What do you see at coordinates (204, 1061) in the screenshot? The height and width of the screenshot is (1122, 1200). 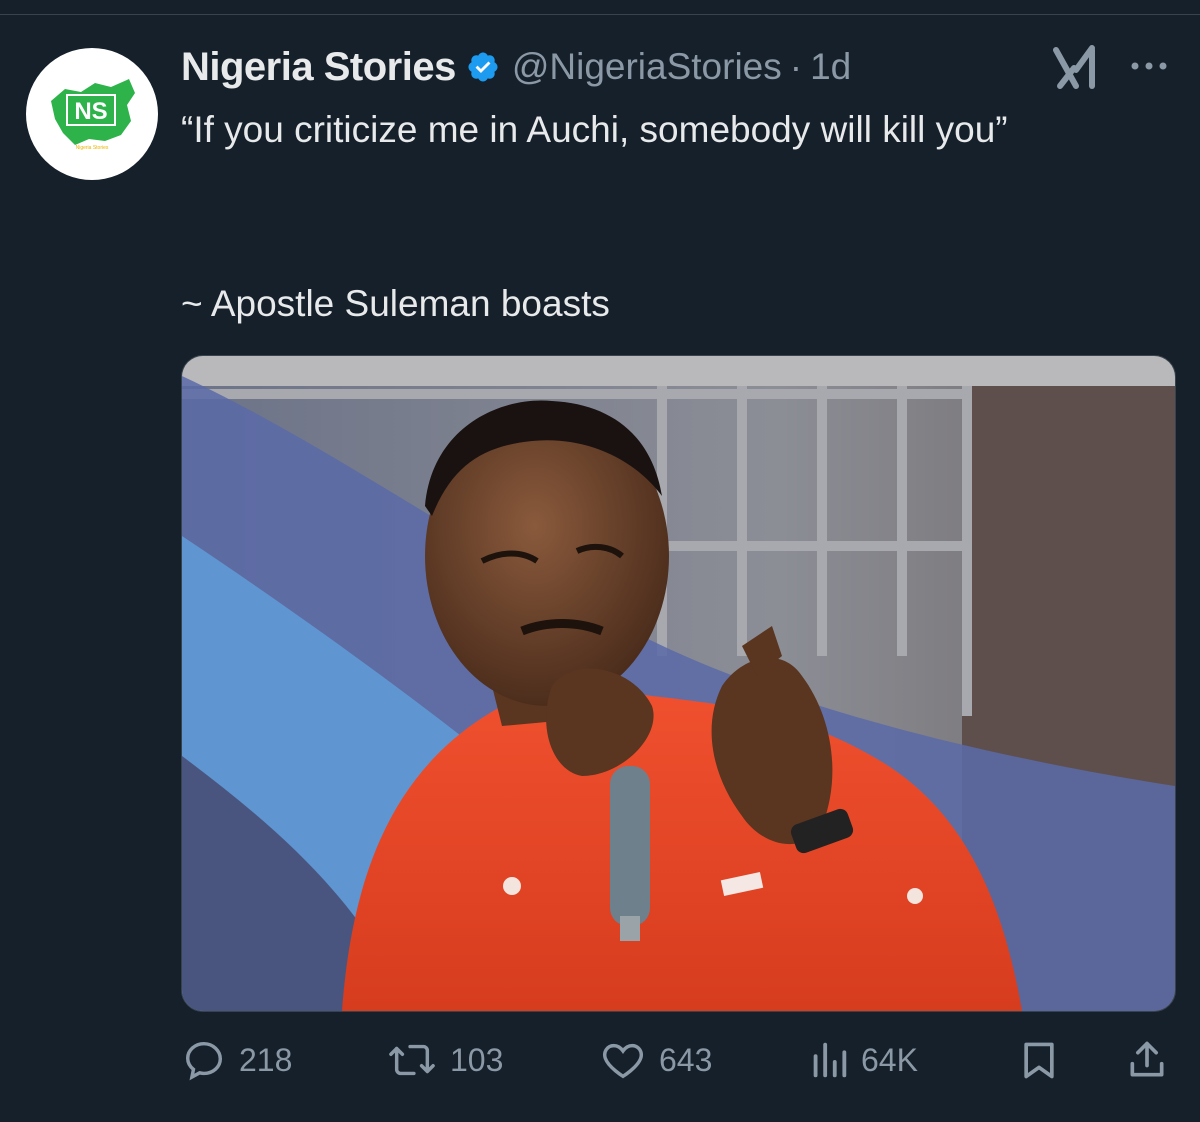 I see `reply-icon` at bounding box center [204, 1061].